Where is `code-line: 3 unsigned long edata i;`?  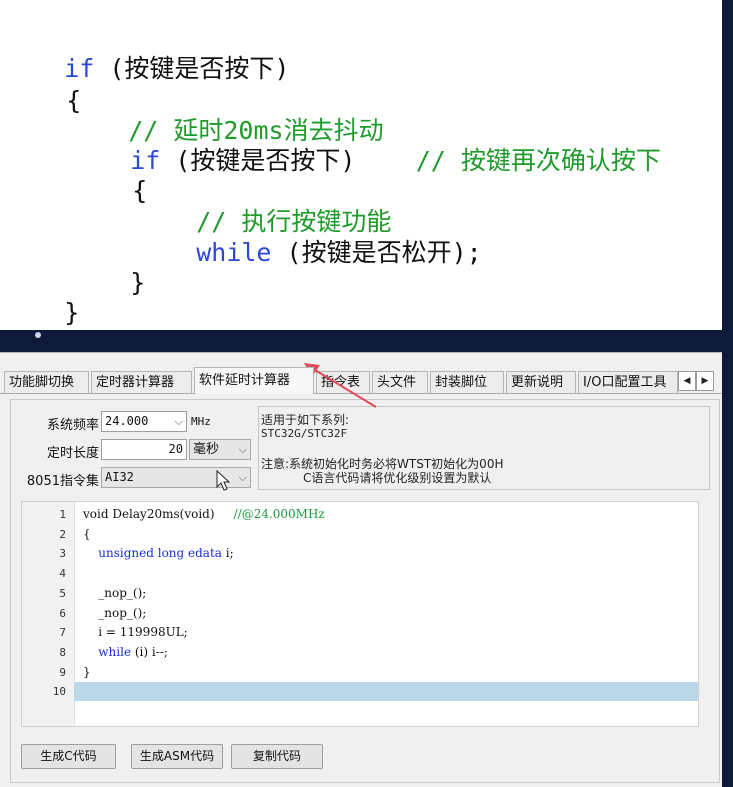
code-line: 3 unsigned long edata i; is located at coordinates (360, 553).